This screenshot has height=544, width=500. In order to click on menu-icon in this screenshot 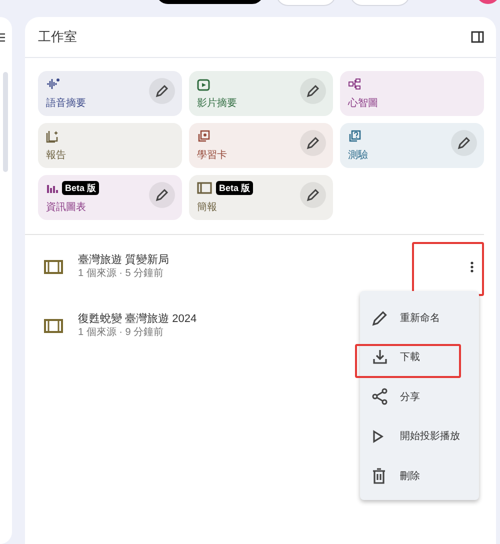, I will do `click(2, 37)`.